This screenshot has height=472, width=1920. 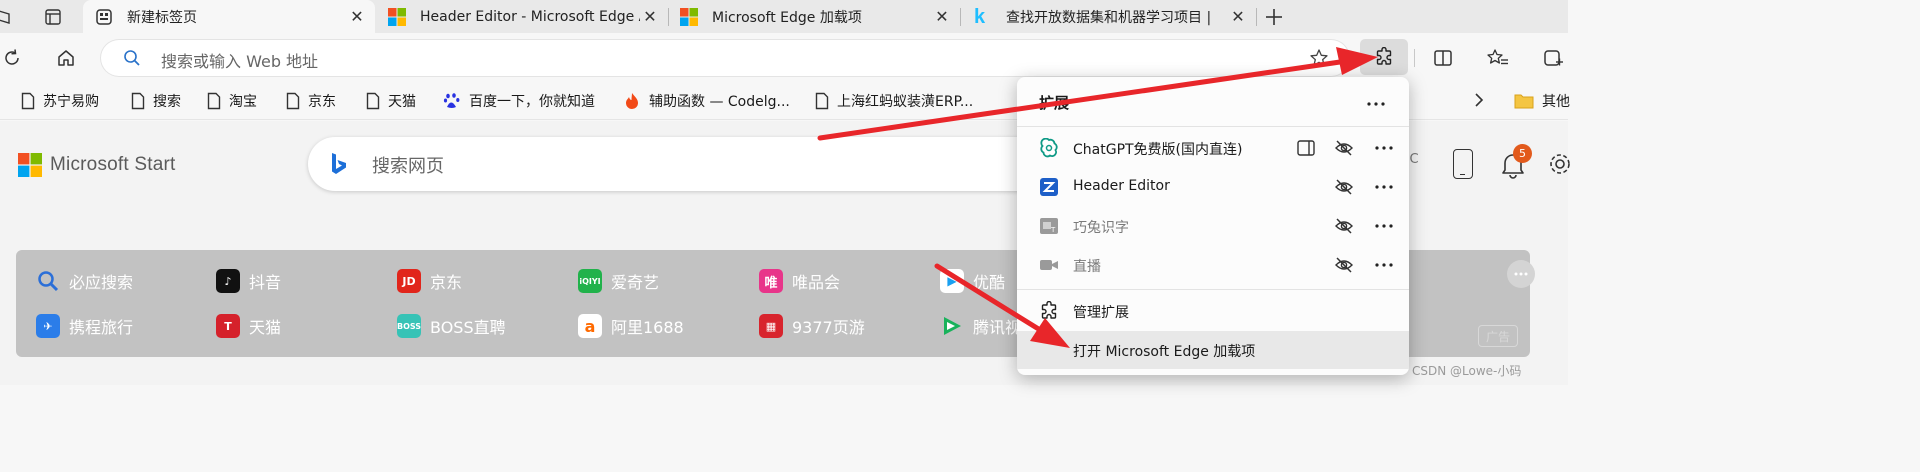 What do you see at coordinates (1376, 100) in the screenshot?
I see `more-options-icon` at bounding box center [1376, 100].